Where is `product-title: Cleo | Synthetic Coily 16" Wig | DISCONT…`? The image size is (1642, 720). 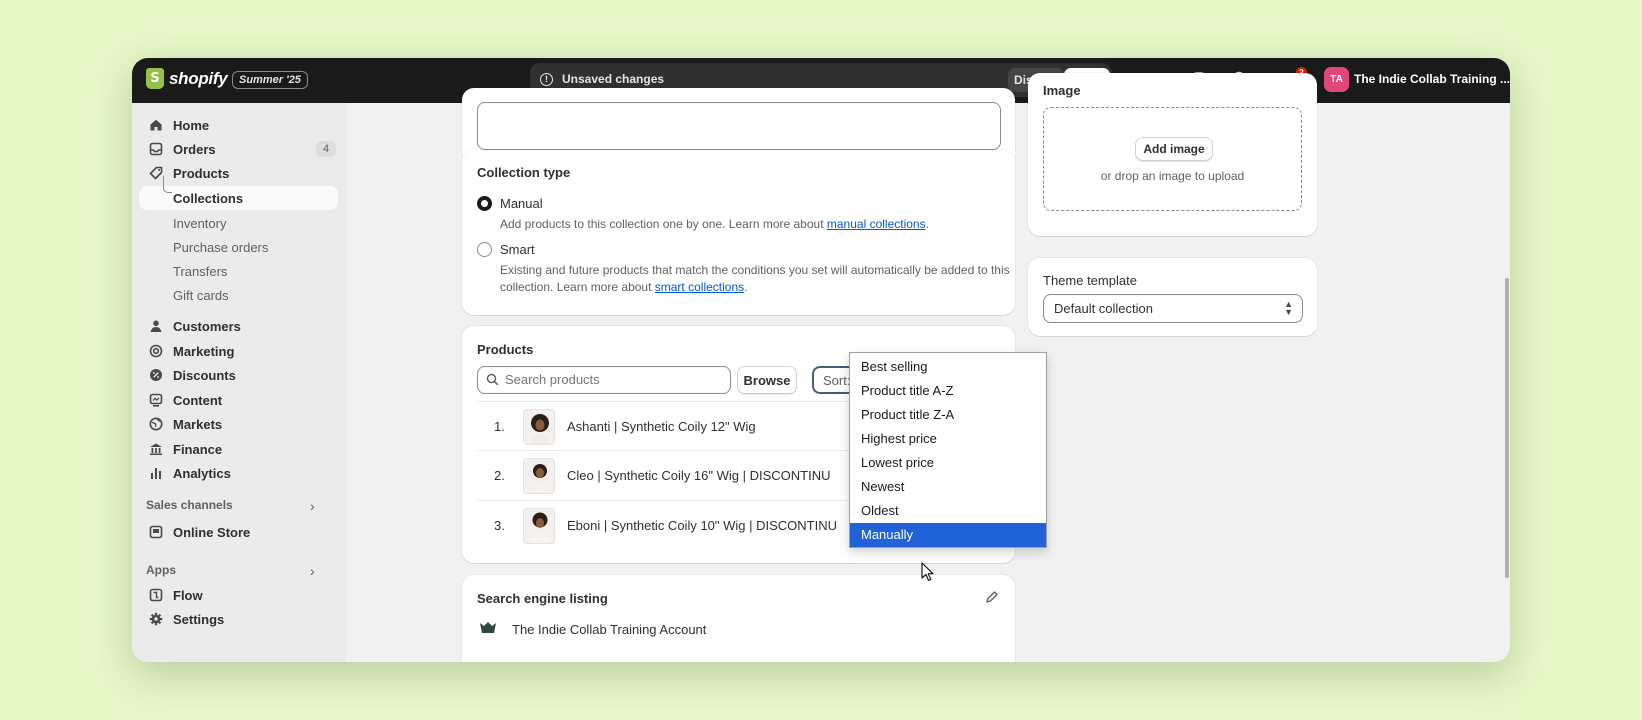
product-title: Cleo | Synthetic Coily 16" Wig | DISCONT… is located at coordinates (699, 475).